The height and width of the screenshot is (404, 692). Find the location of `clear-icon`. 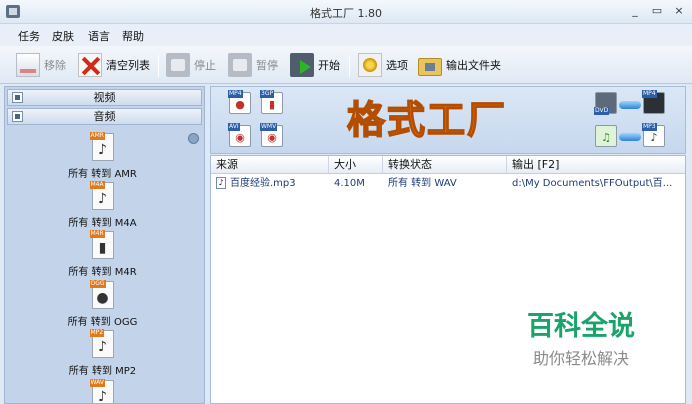

clear-icon is located at coordinates (90, 65).